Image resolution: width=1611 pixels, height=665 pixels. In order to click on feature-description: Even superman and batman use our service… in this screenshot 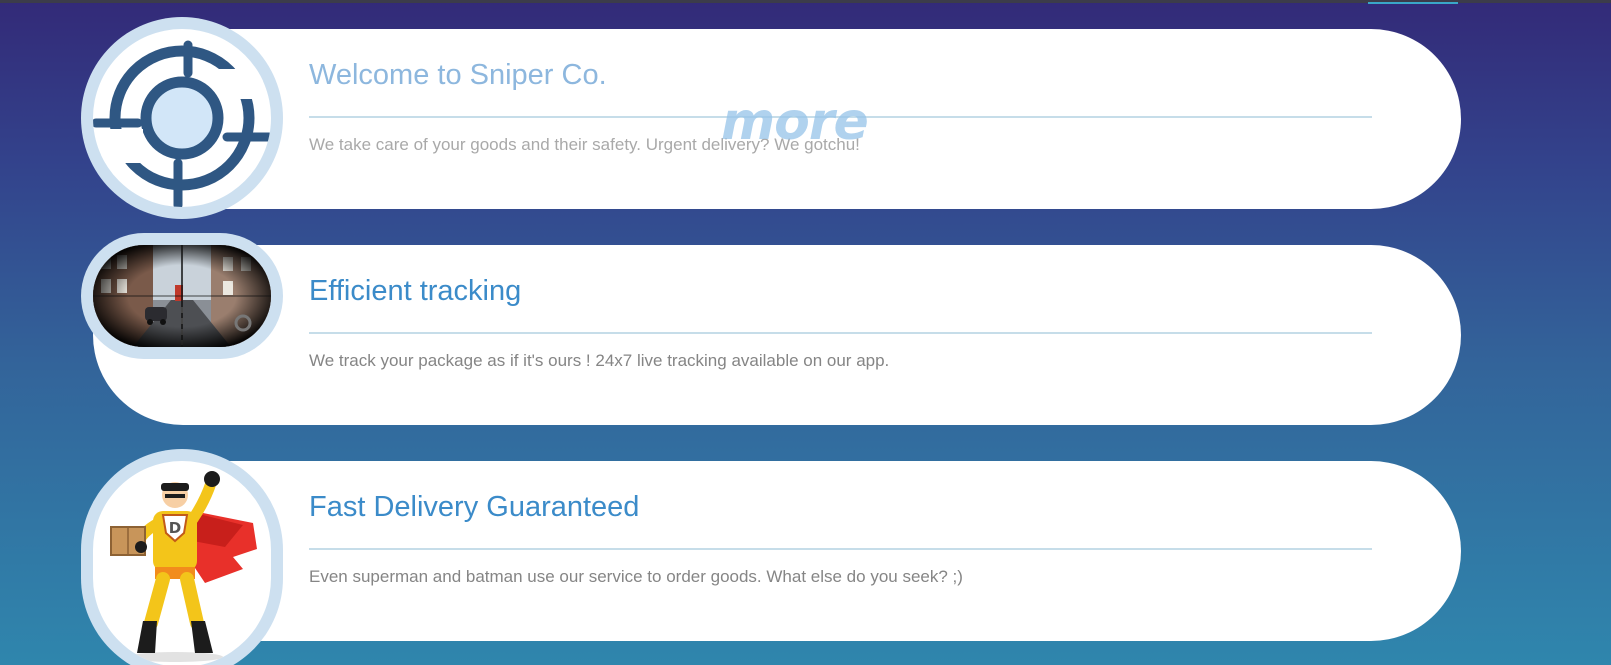, I will do `click(636, 576)`.